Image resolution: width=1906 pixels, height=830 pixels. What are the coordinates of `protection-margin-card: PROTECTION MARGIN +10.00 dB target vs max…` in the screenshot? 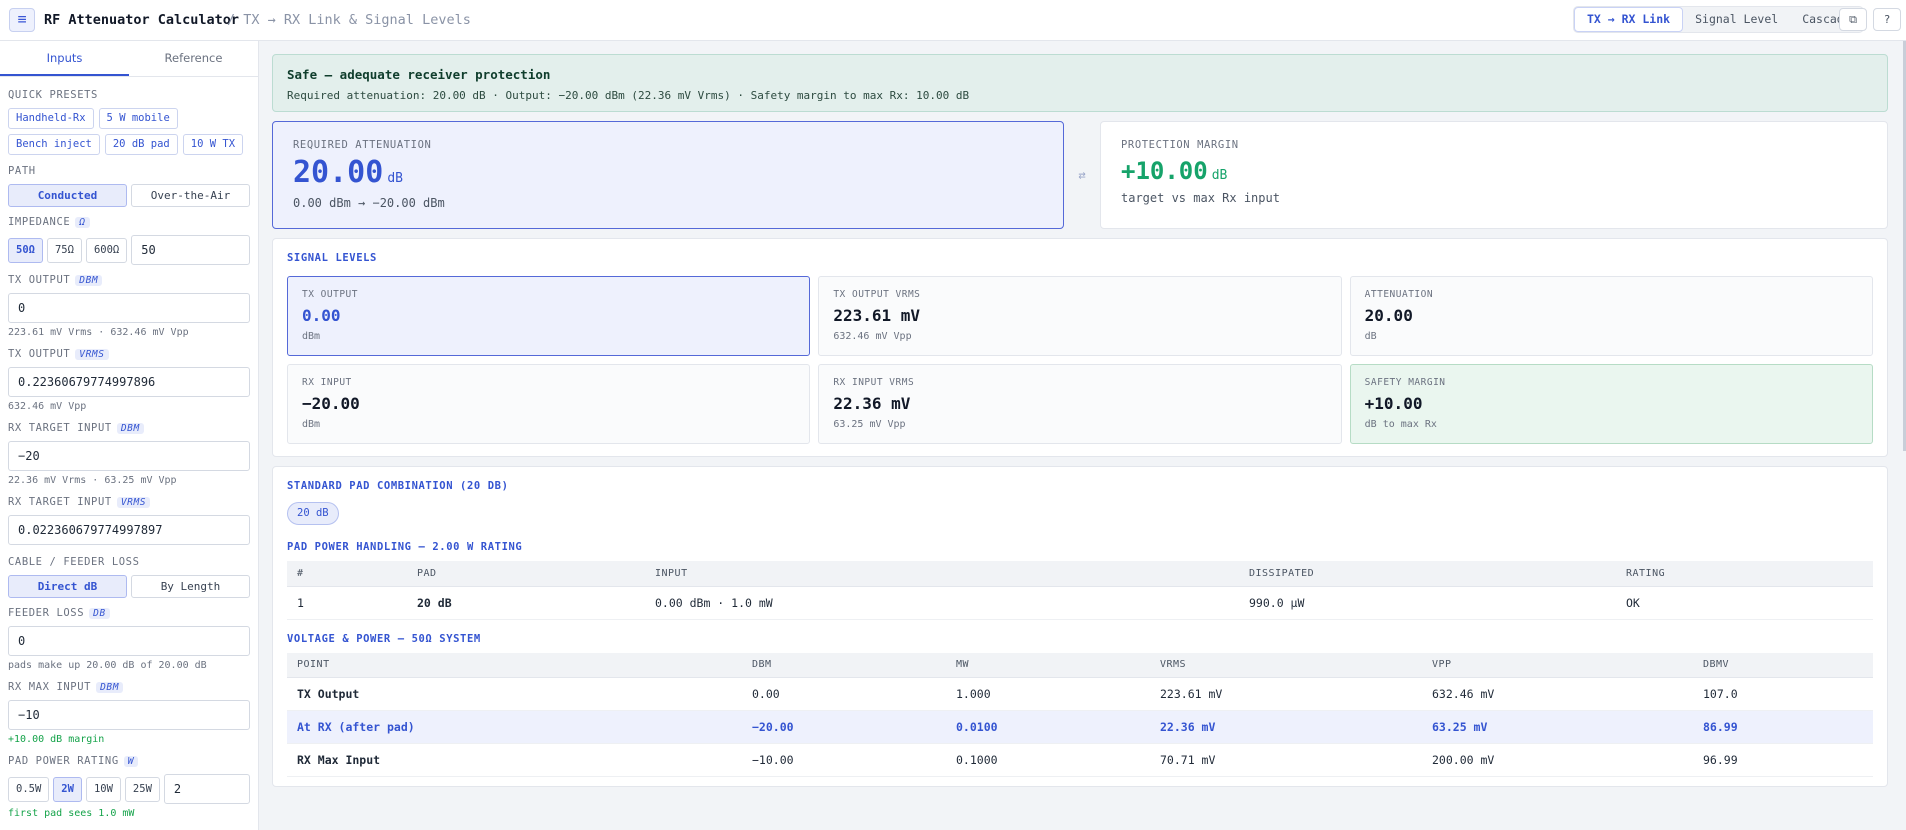 It's located at (1494, 175).